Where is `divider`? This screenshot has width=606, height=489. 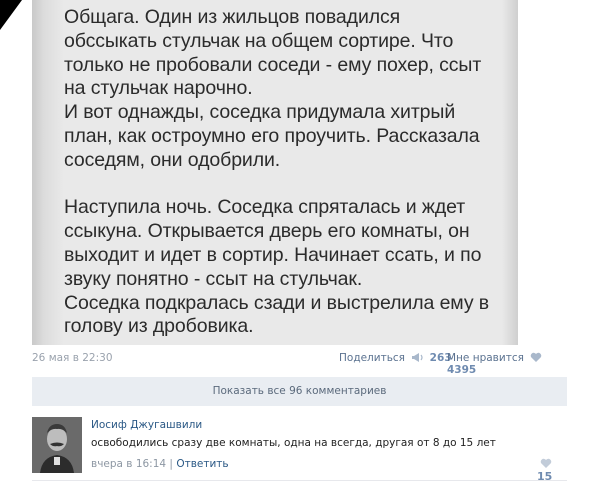
divider is located at coordinates (299, 480).